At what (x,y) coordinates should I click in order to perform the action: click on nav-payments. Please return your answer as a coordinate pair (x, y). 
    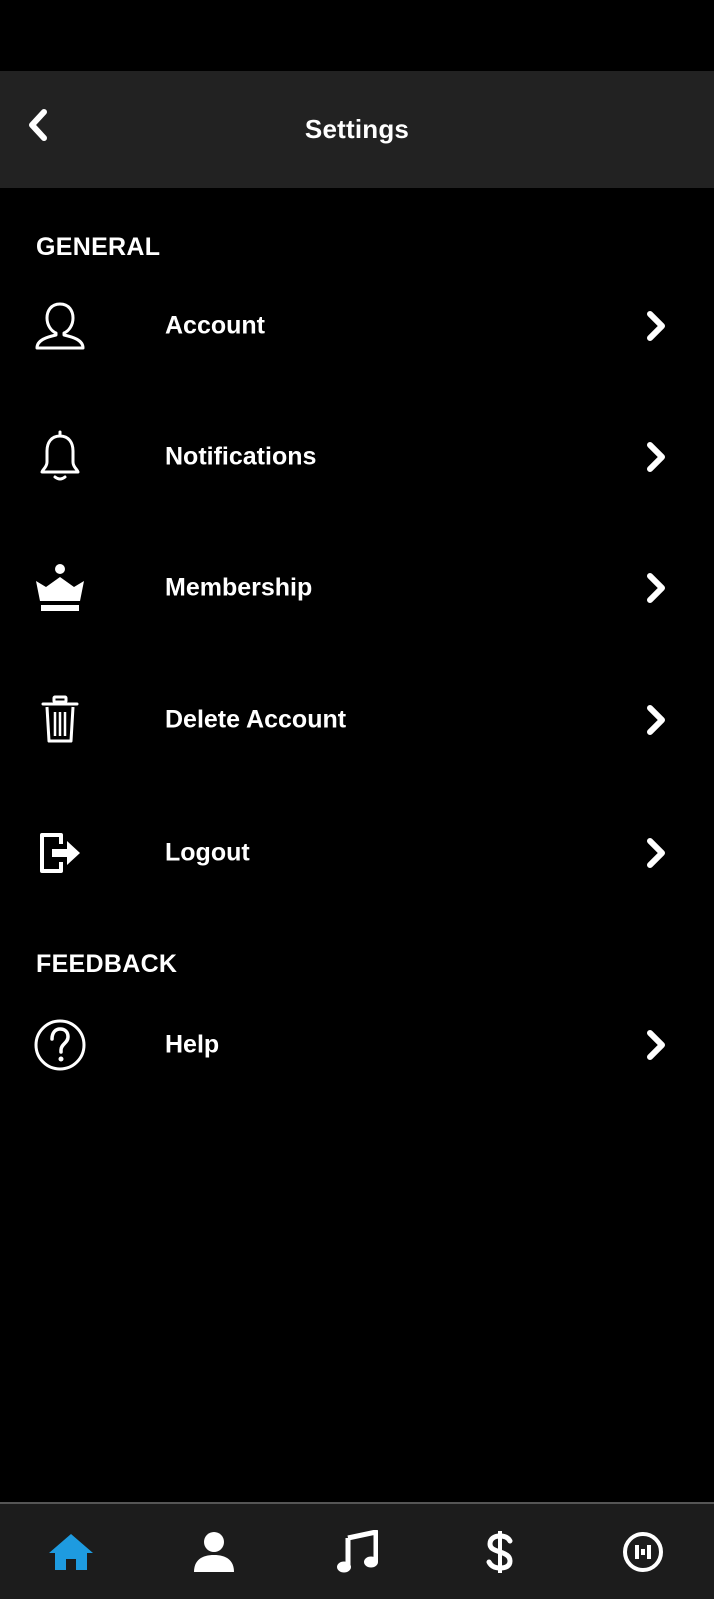
    Looking at the image, I should click on (500, 1551).